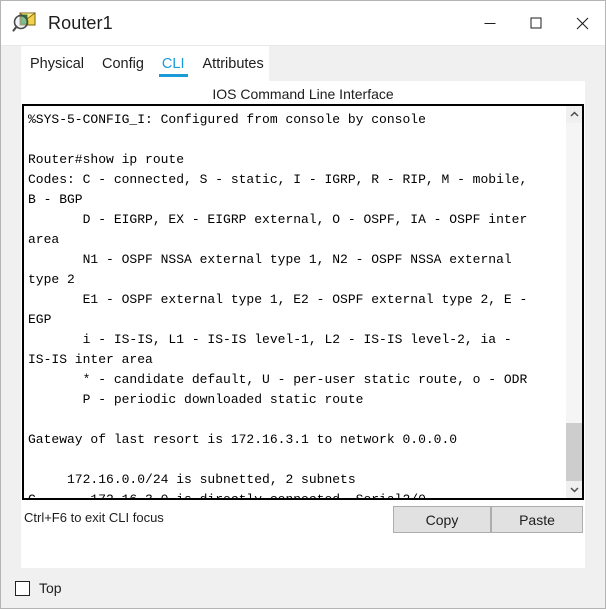 The height and width of the screenshot is (609, 606). I want to click on tab-attributes-label: Attributes, so click(233, 64).